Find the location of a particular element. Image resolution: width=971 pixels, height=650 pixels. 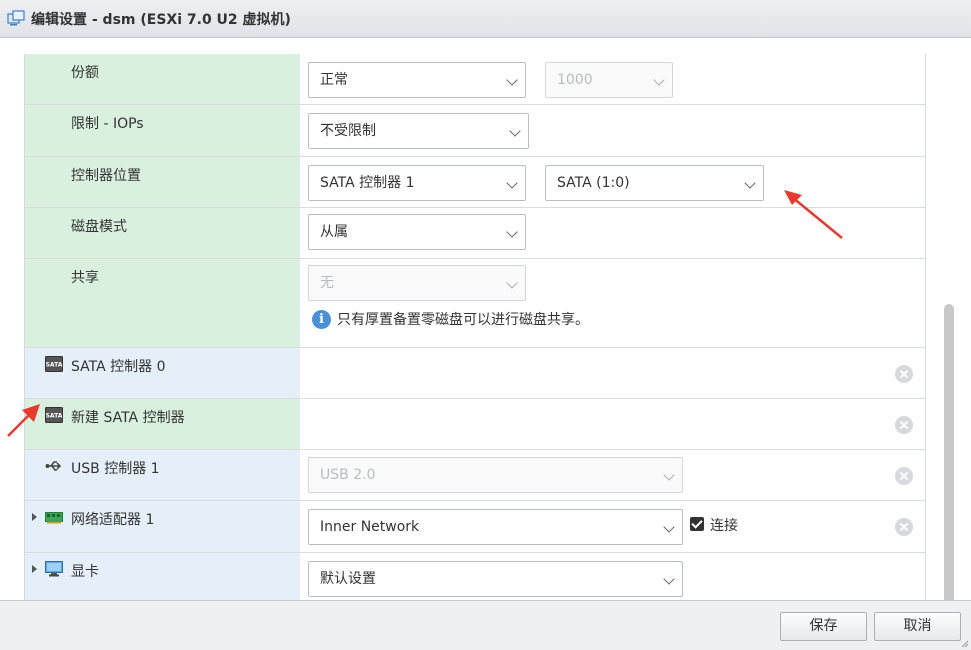

row-shares: 份额 正常 1000 is located at coordinates (475, 79).